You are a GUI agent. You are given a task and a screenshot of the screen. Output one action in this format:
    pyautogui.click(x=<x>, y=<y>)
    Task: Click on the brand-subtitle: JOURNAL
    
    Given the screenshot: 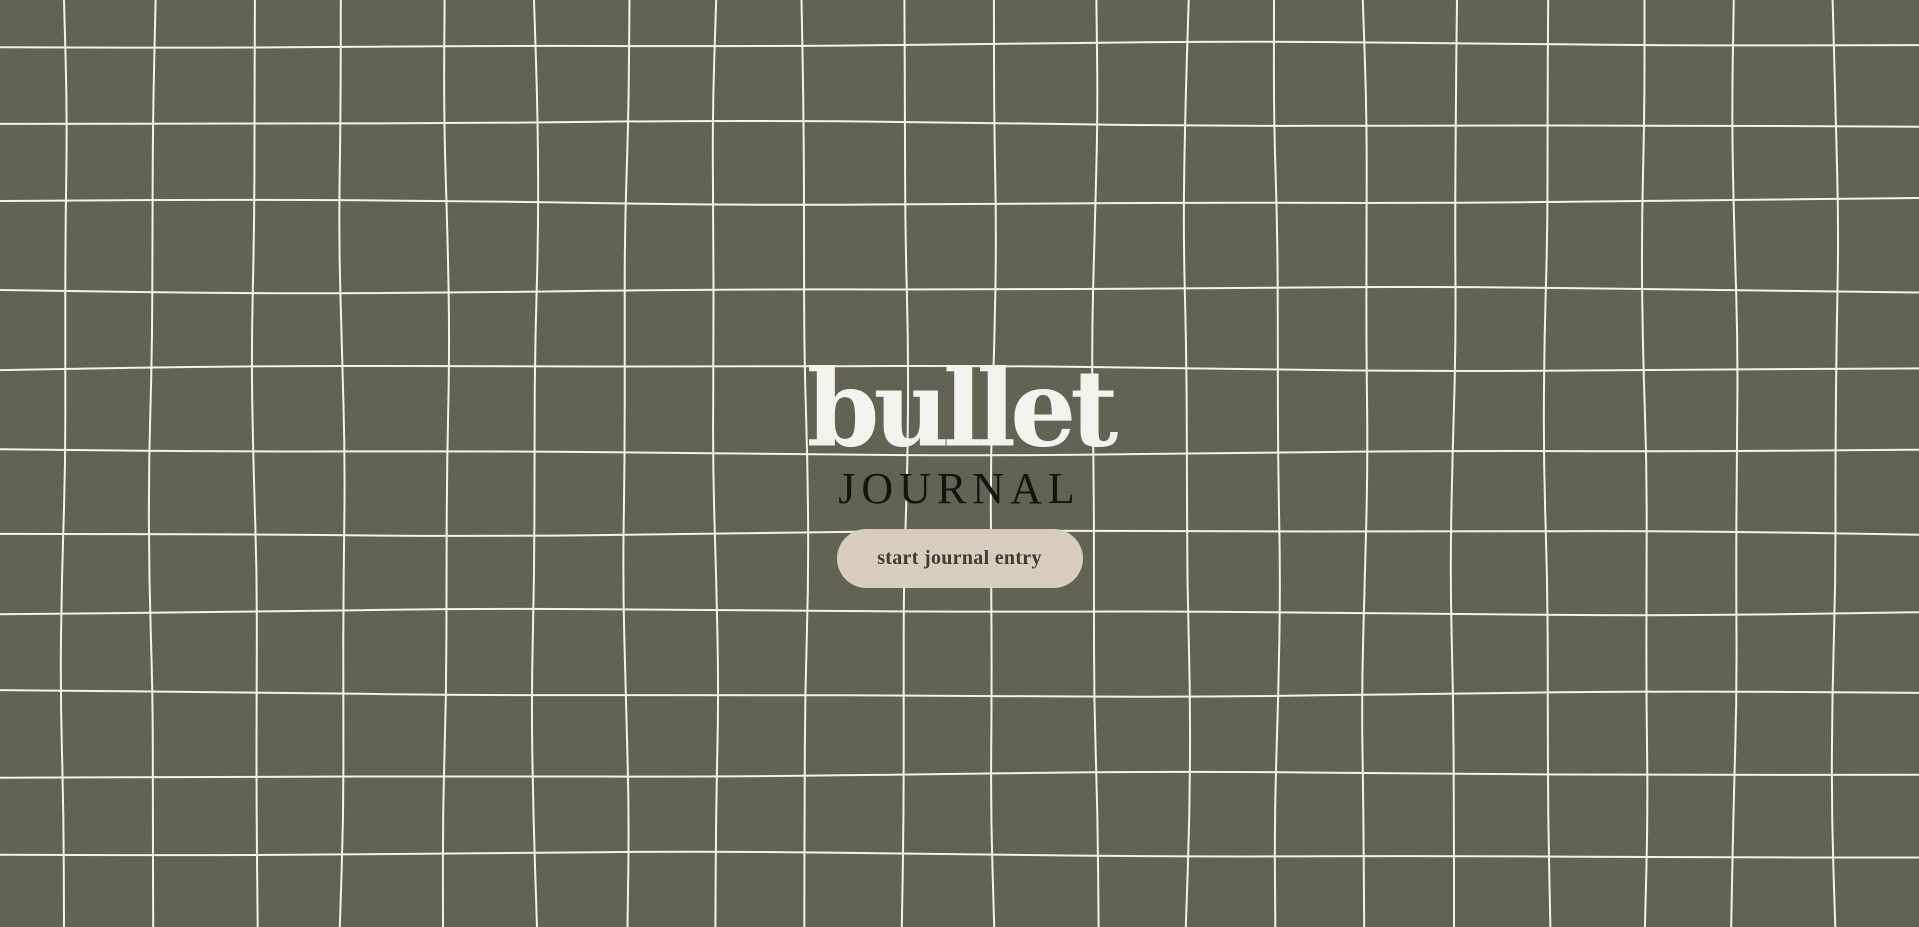 What is the action you would take?
    pyautogui.click(x=959, y=488)
    